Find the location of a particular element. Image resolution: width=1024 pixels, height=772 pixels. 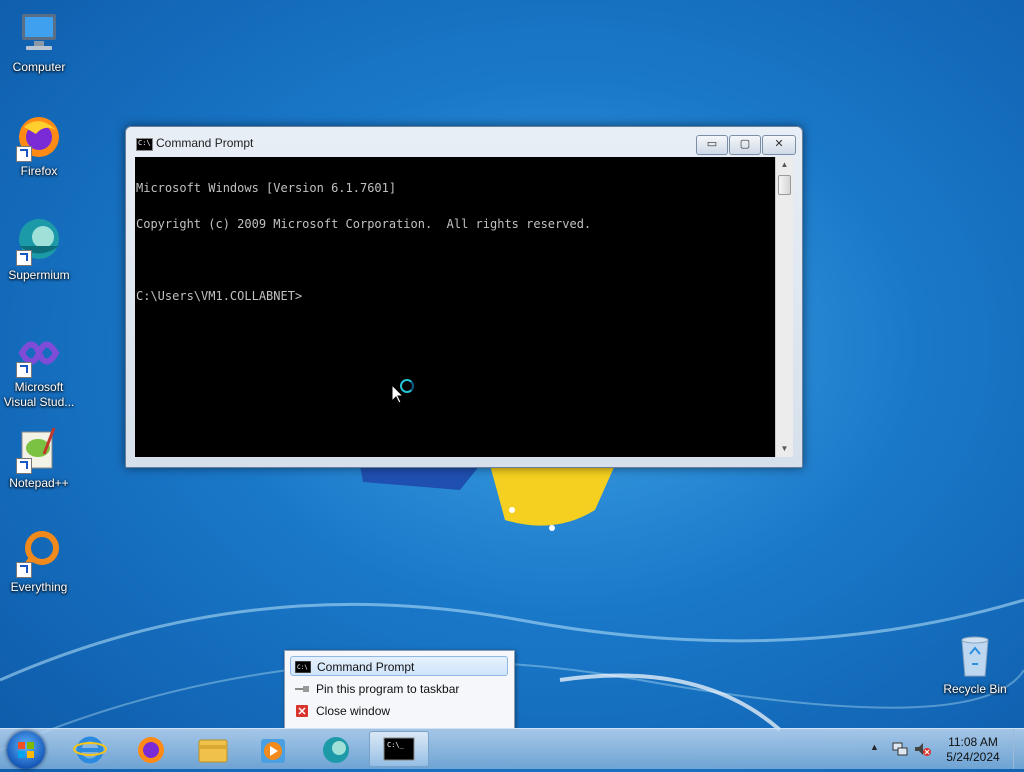

cmd-icon: C:\_ is located at coordinates (399, 749).